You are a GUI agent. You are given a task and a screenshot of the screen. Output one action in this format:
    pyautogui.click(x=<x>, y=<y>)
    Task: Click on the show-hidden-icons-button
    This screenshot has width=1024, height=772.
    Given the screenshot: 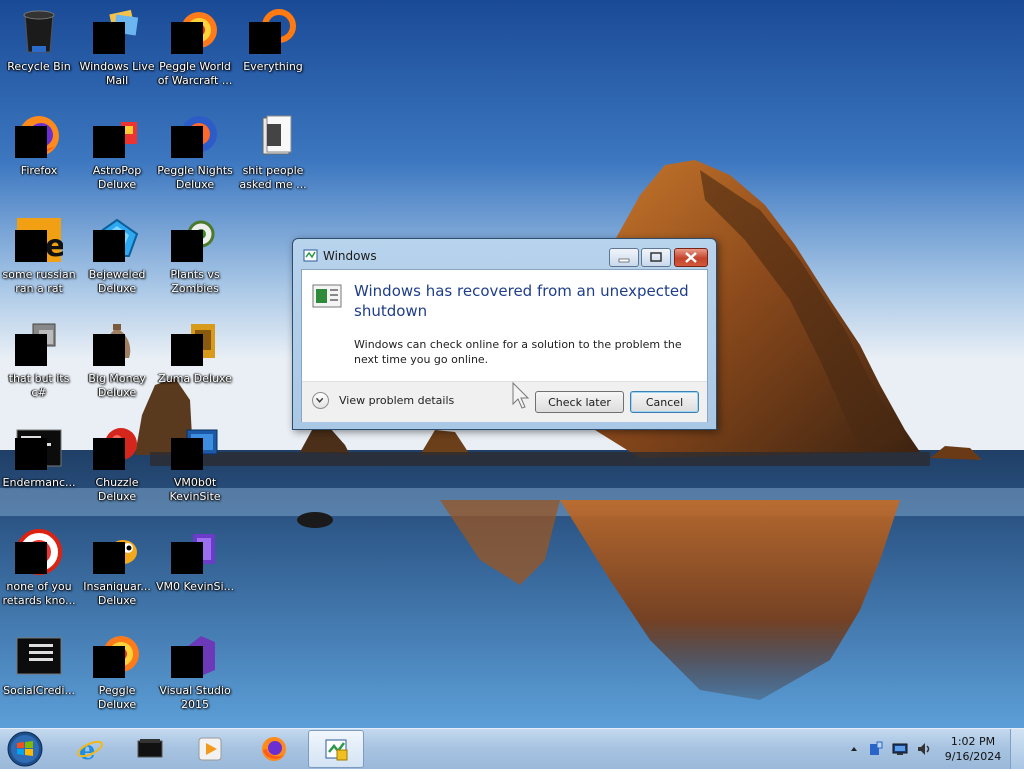 What is the action you would take?
    pyautogui.click(x=854, y=749)
    